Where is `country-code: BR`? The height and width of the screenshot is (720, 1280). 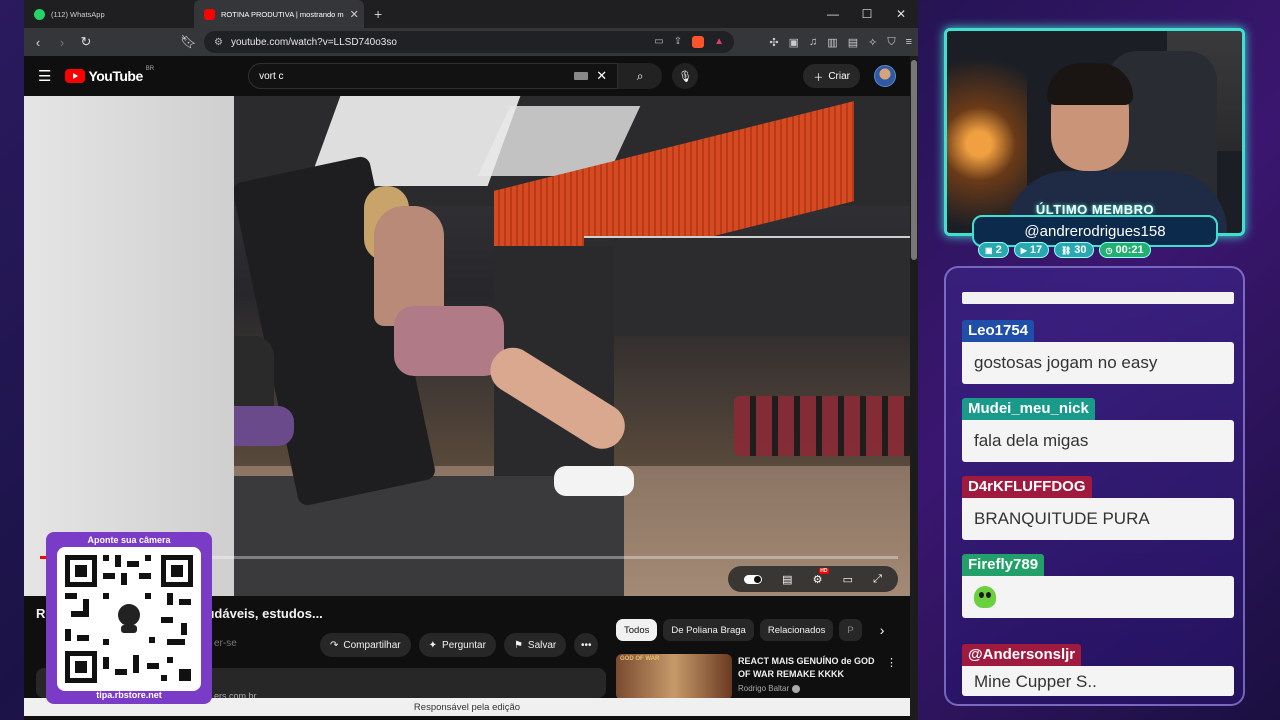
country-code: BR is located at coordinates (150, 69).